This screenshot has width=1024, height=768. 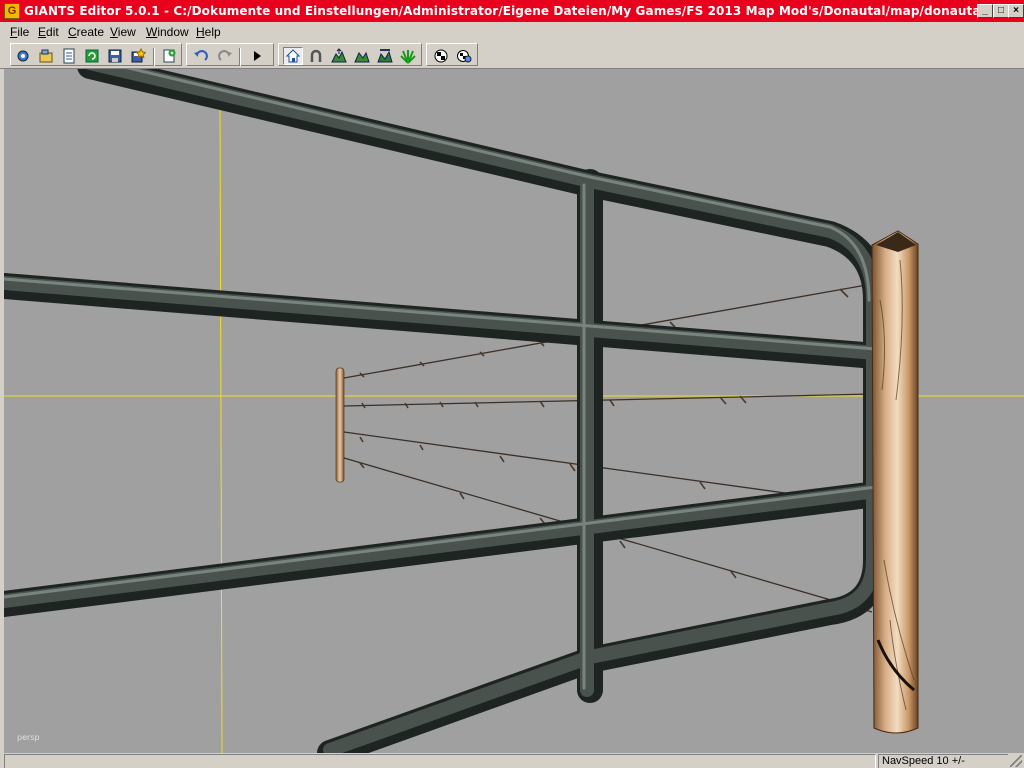 What do you see at coordinates (86, 32) in the screenshot?
I see `menu-create: Create` at bounding box center [86, 32].